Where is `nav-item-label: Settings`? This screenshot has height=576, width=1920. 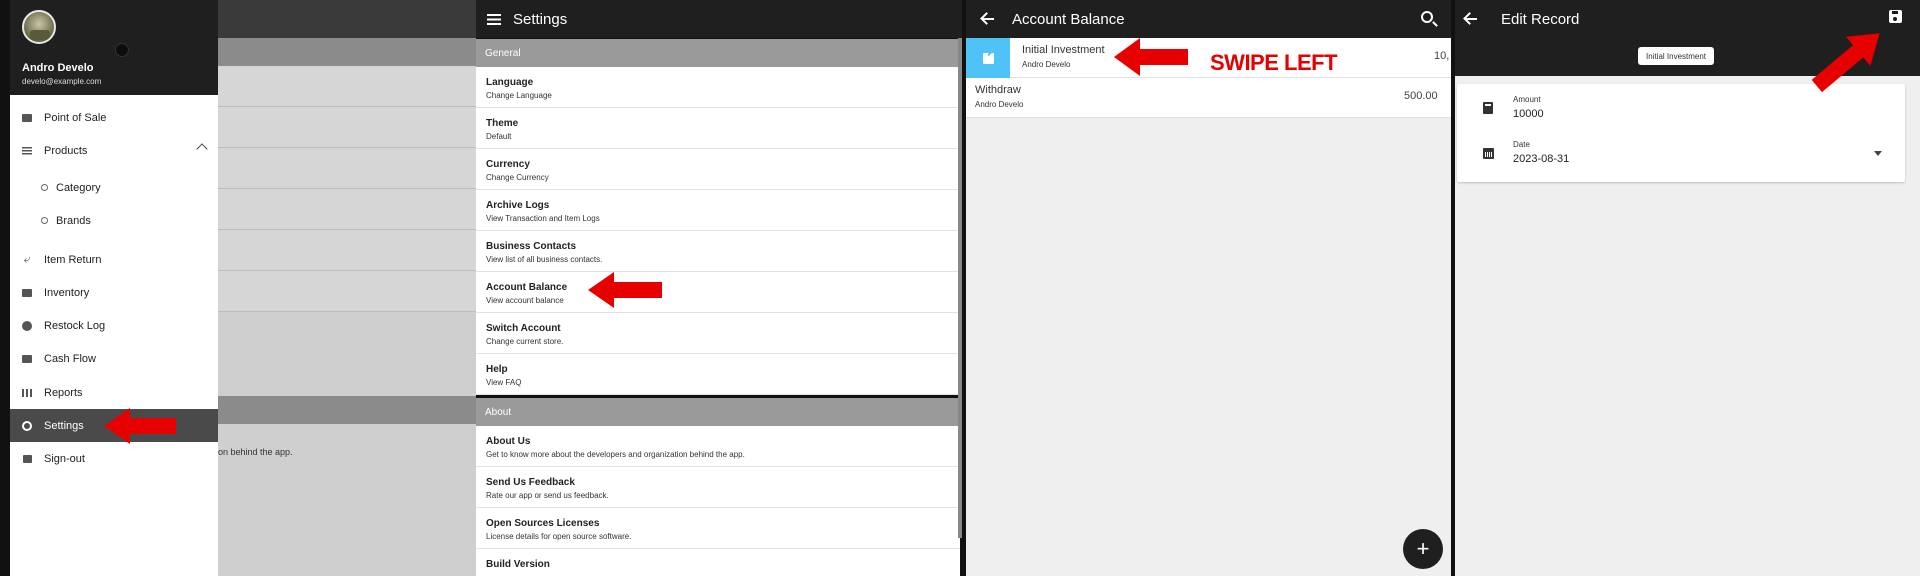 nav-item-label: Settings is located at coordinates (64, 425).